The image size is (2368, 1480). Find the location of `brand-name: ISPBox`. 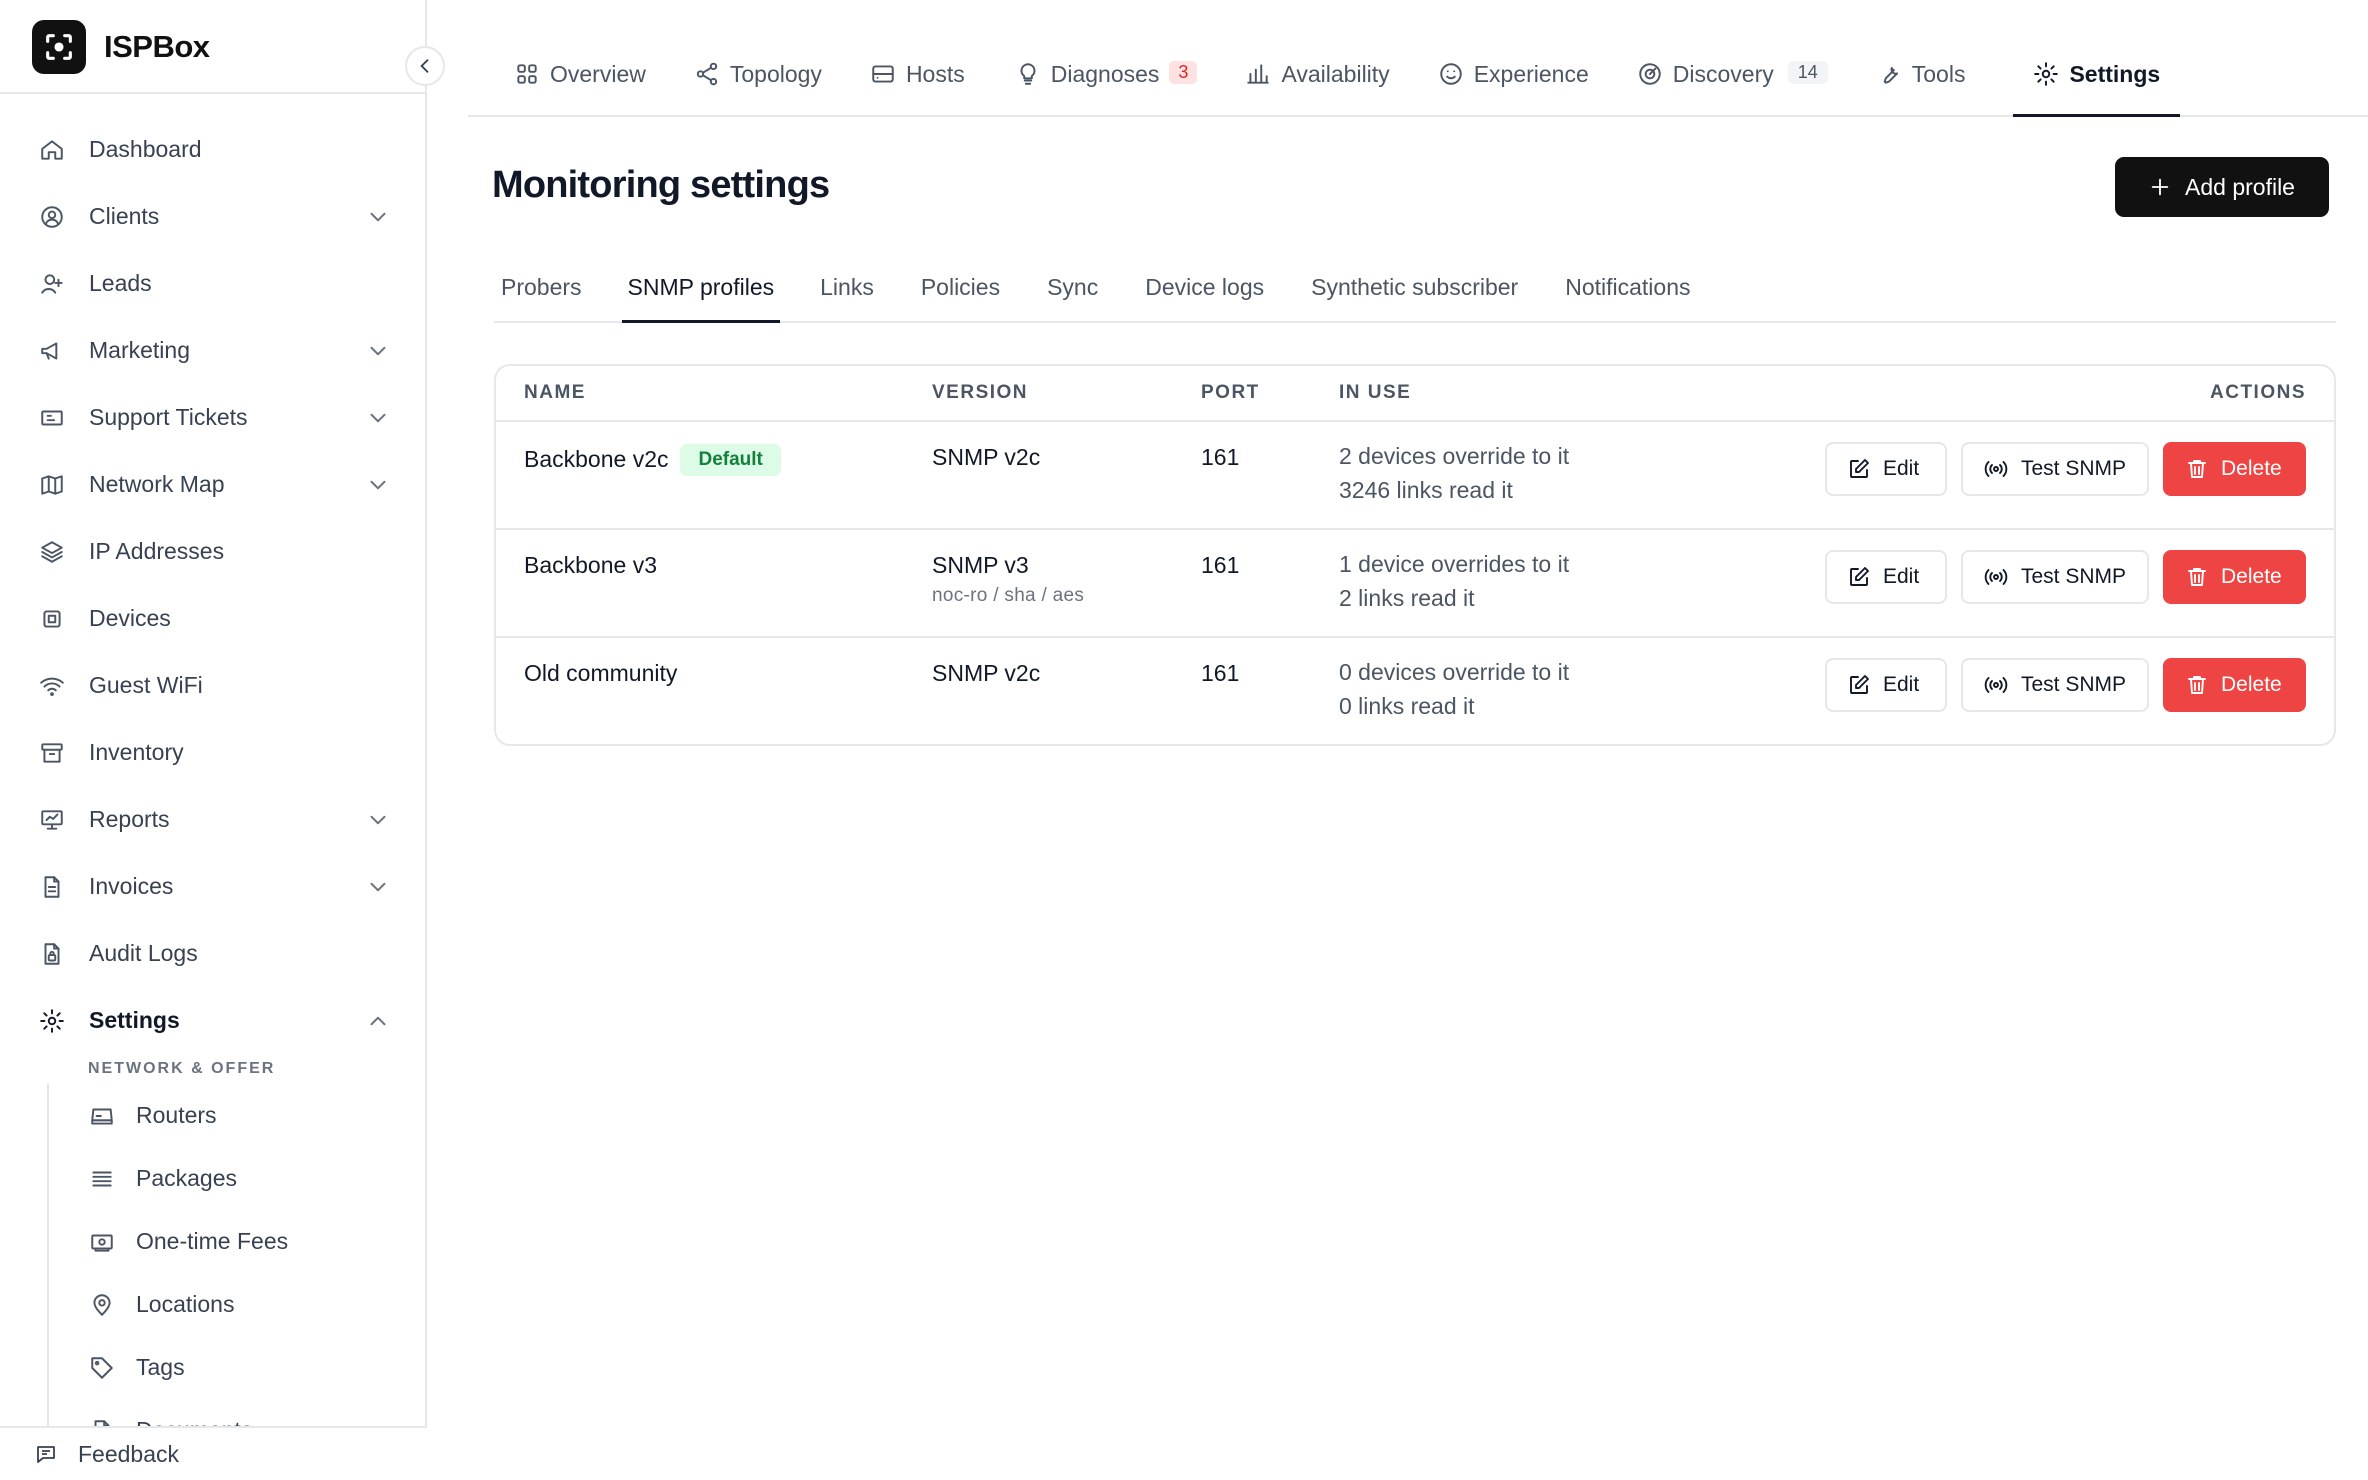

brand-name: ISPBox is located at coordinates (157, 46).